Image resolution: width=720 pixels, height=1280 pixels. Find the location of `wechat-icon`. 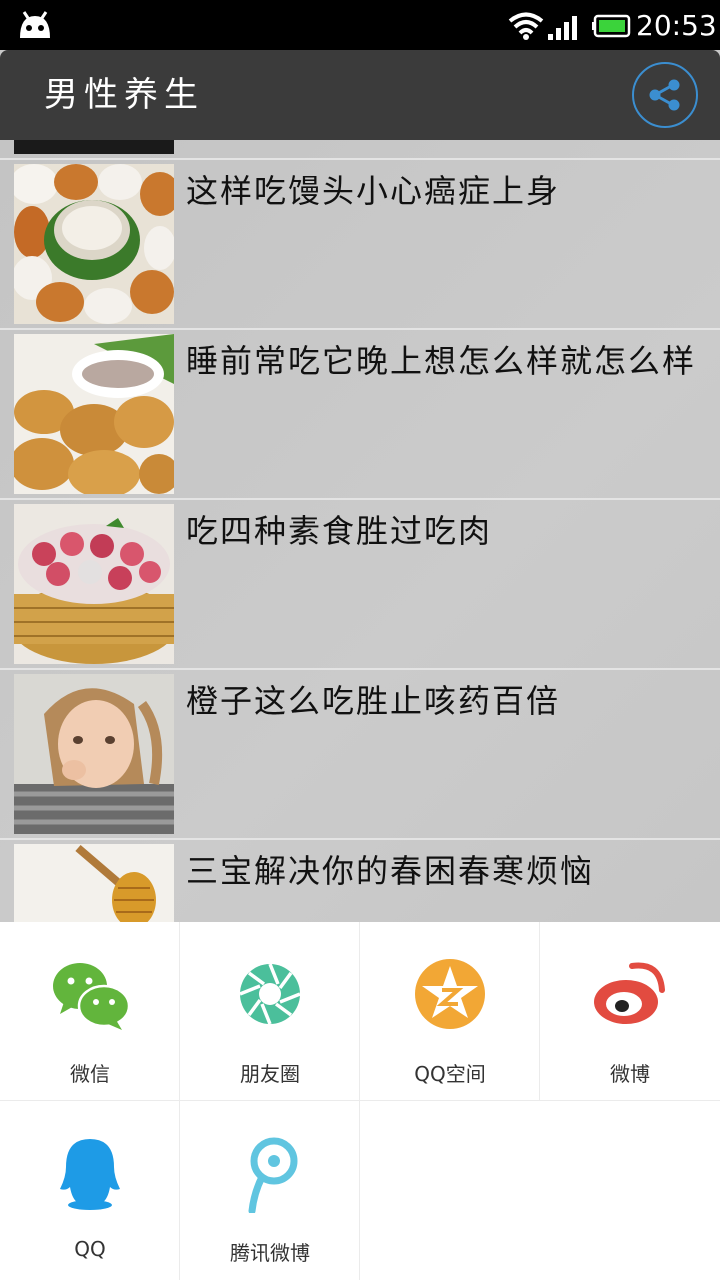

wechat-icon is located at coordinates (91, 996).